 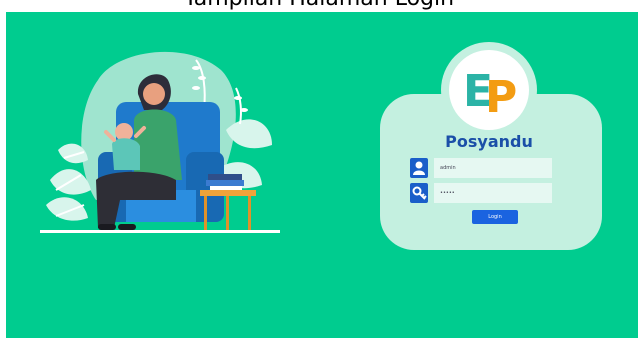 What do you see at coordinates (319, 5) in the screenshot?
I see `page-caption: Tampilan Halaman Login` at bounding box center [319, 5].